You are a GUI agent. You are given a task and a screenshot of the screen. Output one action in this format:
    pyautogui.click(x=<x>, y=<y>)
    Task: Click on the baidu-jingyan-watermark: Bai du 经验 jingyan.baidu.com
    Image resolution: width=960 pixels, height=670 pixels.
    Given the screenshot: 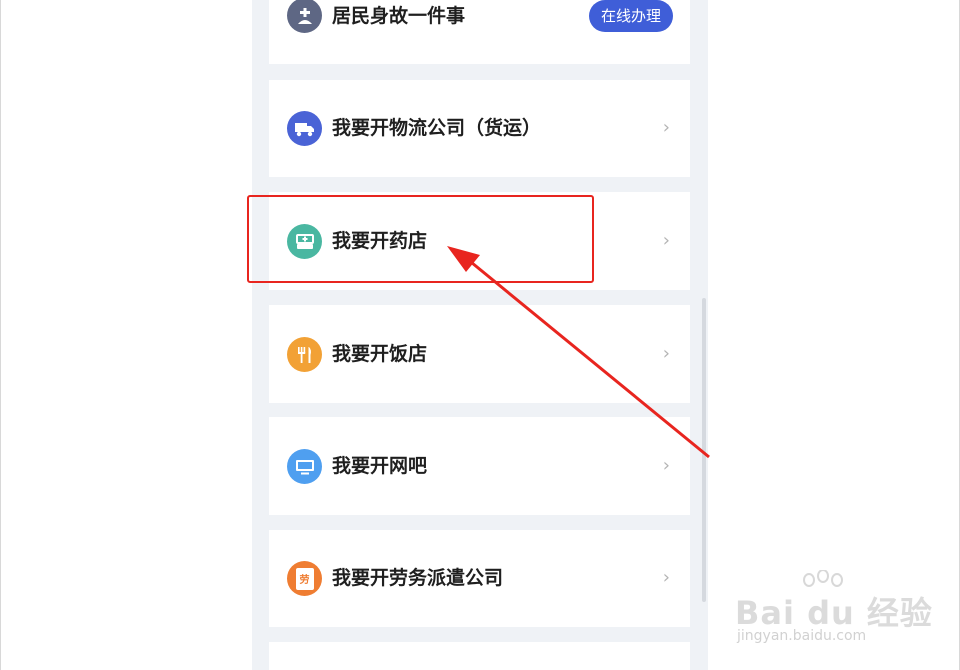 What is the action you would take?
    pyautogui.click(x=845, y=610)
    